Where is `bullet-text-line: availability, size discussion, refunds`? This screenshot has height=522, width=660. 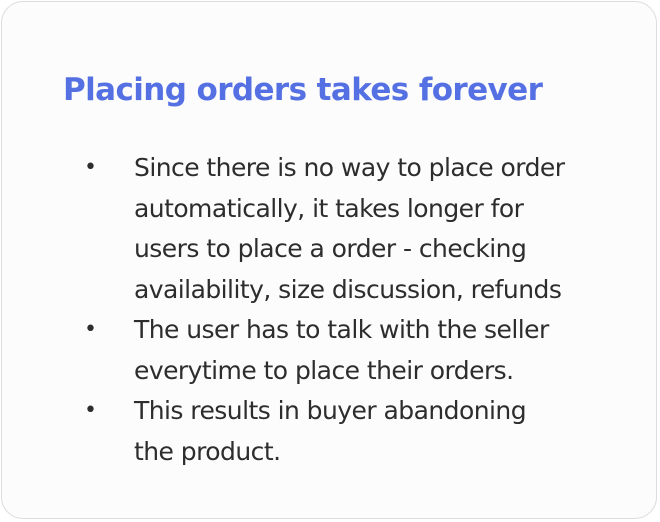 bullet-text-line: availability, size discussion, refunds is located at coordinates (348, 289).